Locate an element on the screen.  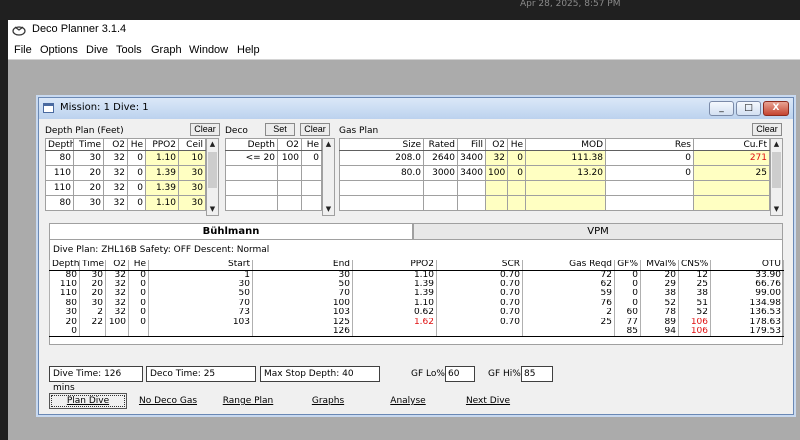
table-row: 80.0 3000 3400 100 0 13.20 0 25 is located at coordinates (554, 173).